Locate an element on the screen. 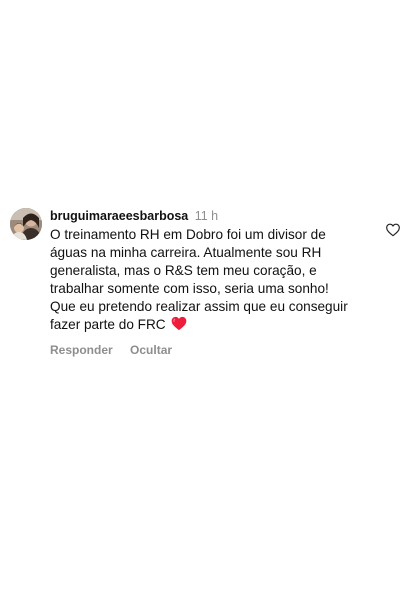  heart-outline-icon is located at coordinates (393, 230).